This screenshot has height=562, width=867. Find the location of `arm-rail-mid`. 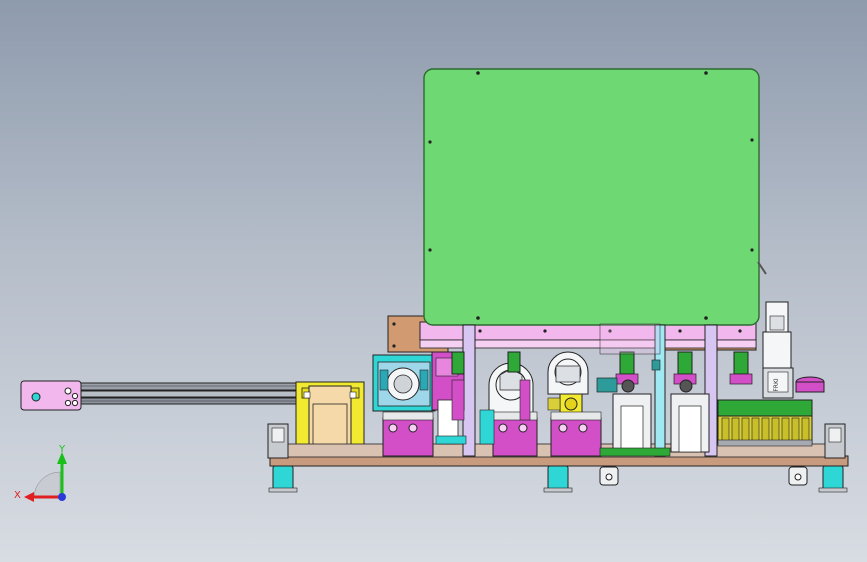

arm-rail-mid is located at coordinates (192, 394).